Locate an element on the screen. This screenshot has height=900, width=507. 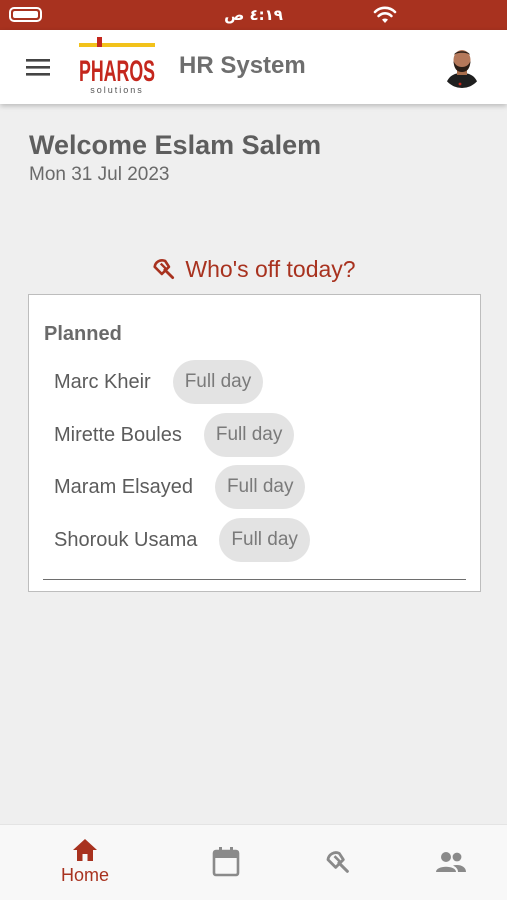
svg-text: solutions is located at coordinates (117, 90).